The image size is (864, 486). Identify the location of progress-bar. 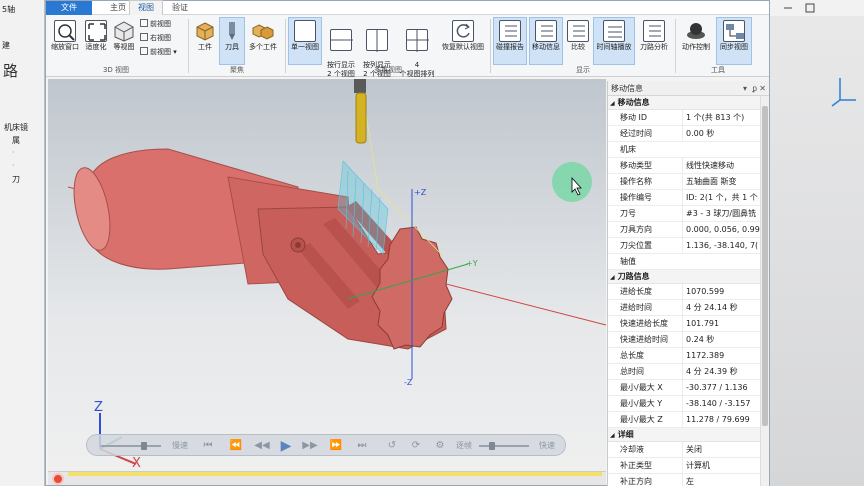
(327, 478).